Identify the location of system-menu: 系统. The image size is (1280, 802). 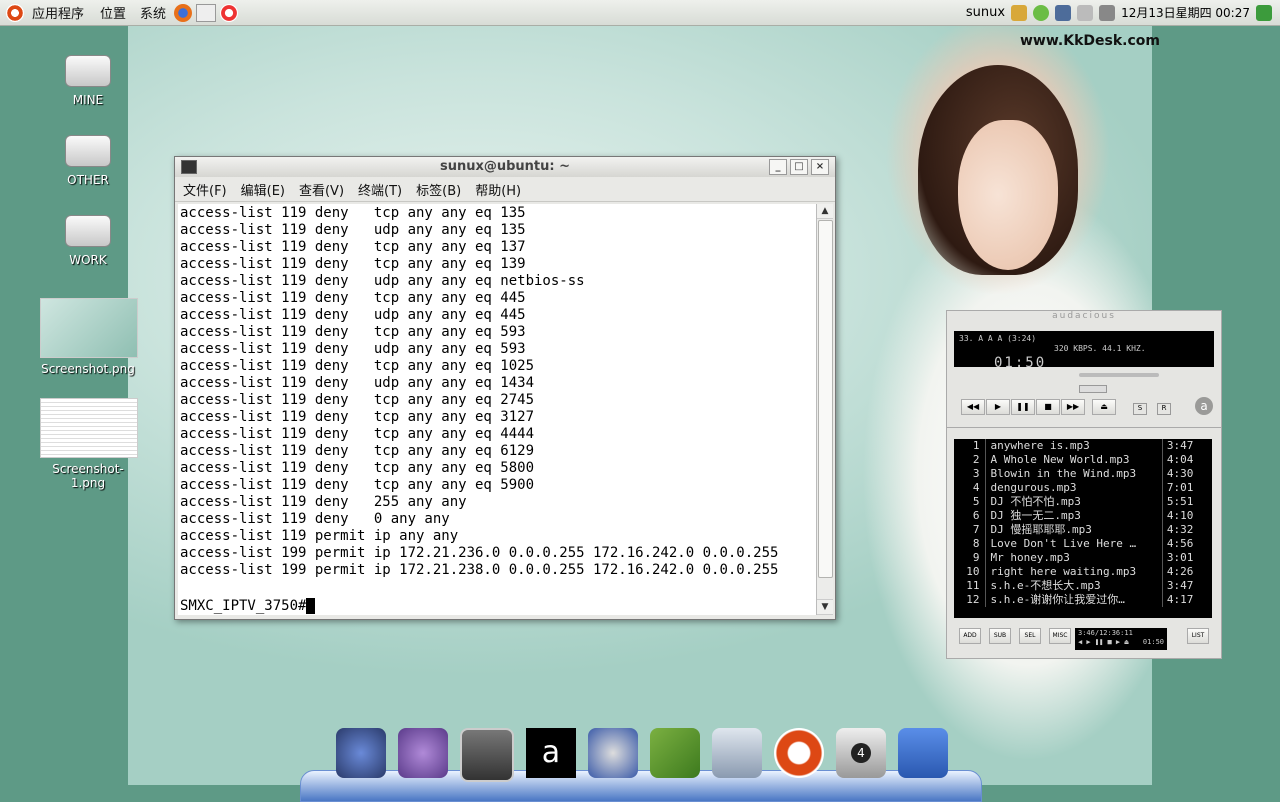
(153, 12).